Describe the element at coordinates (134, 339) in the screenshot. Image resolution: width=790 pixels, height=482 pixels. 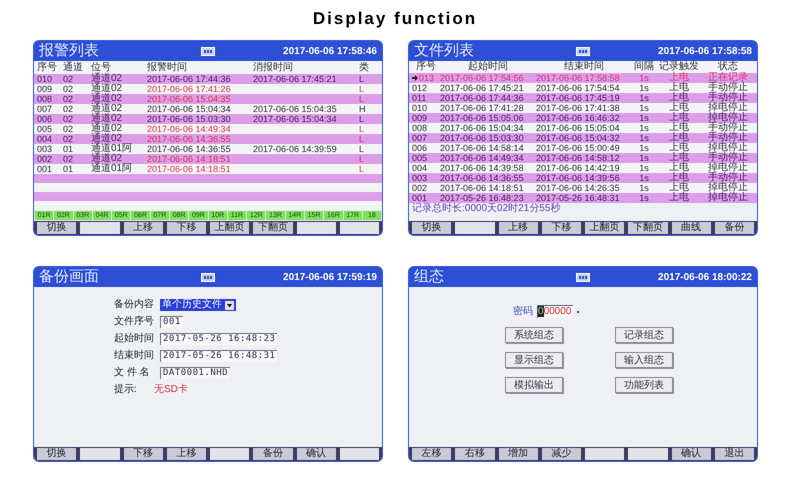
I see `field-label: 起始时间` at that location.